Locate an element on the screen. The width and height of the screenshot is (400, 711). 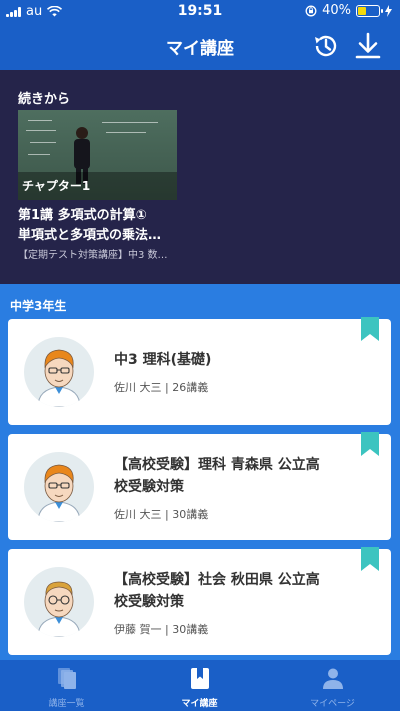
continue-heading: 続きから is located at coordinates (44, 99).